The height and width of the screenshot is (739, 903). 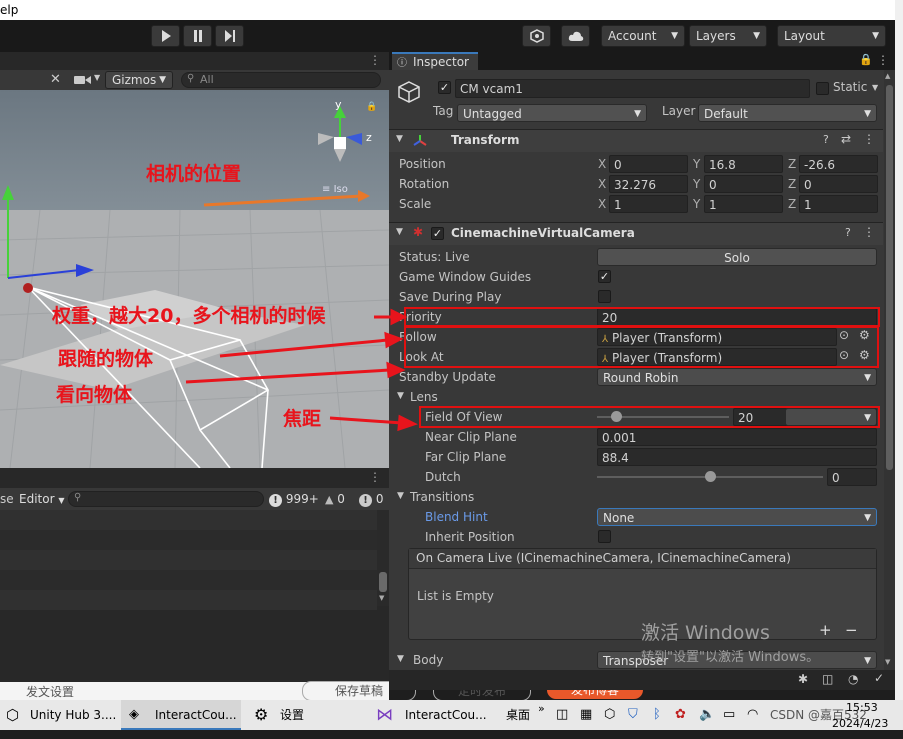 I want to click on progress-icon: ◔, so click(x=853, y=679).